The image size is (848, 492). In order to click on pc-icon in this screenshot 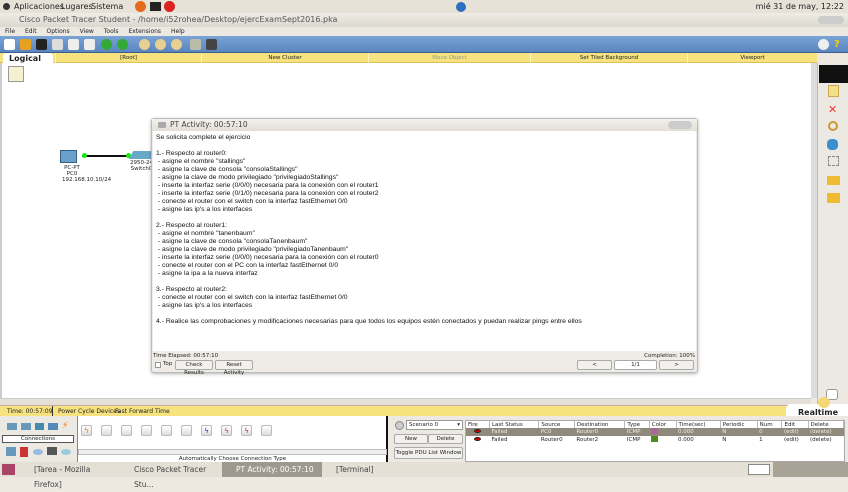, I will do `click(68, 156)`.